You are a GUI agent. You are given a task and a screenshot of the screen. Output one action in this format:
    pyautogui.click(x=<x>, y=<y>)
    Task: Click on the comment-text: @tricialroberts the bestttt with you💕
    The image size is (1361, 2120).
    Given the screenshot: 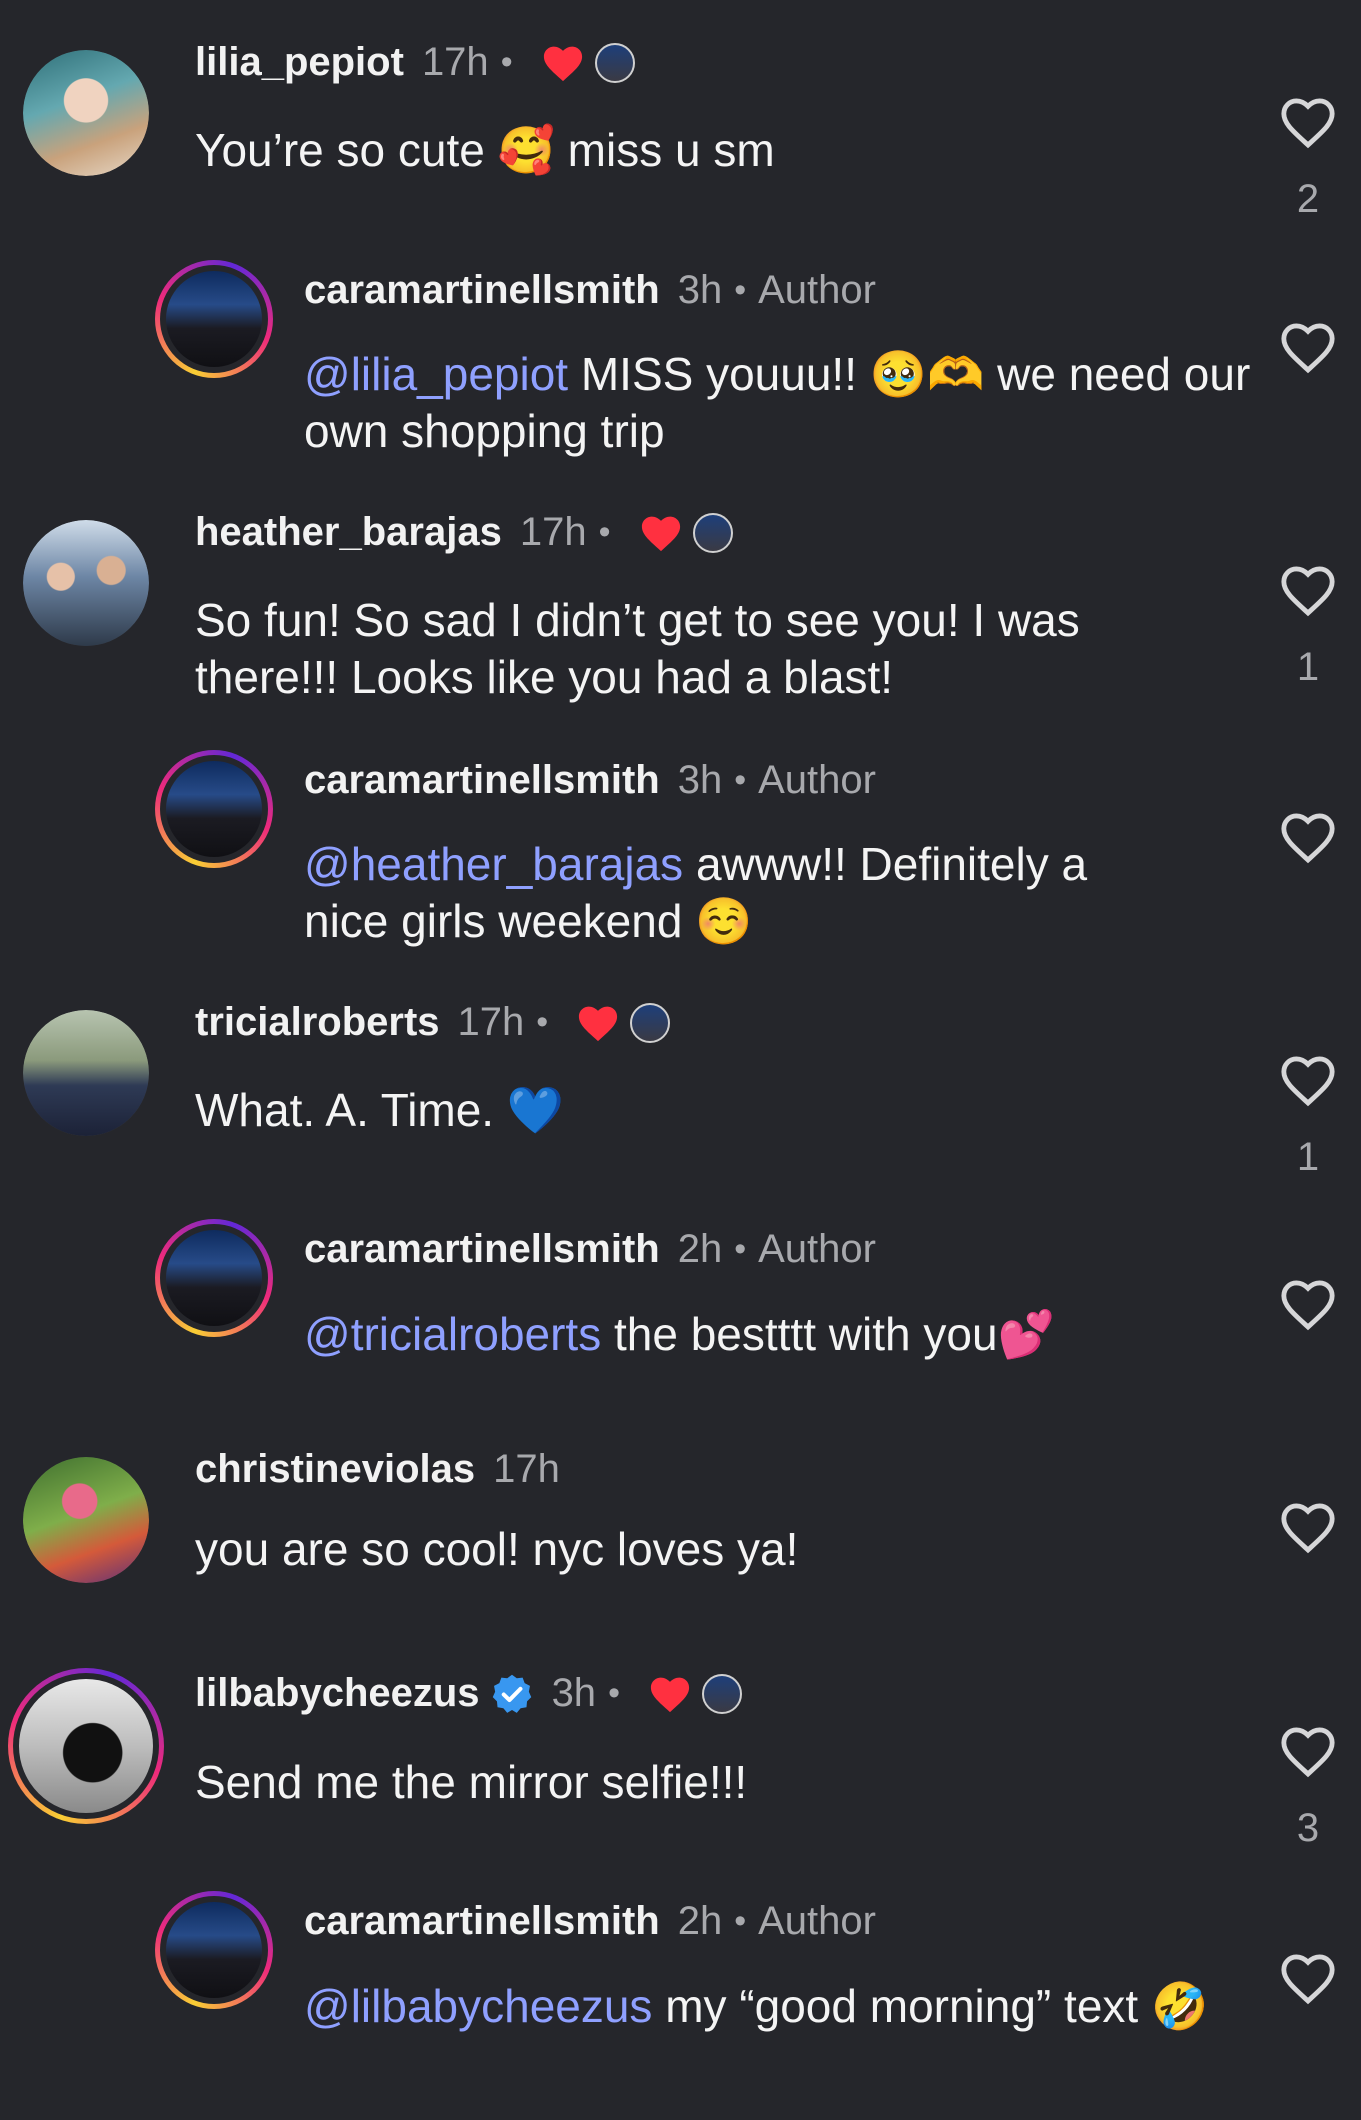 What is the action you would take?
    pyautogui.click(x=779, y=1334)
    